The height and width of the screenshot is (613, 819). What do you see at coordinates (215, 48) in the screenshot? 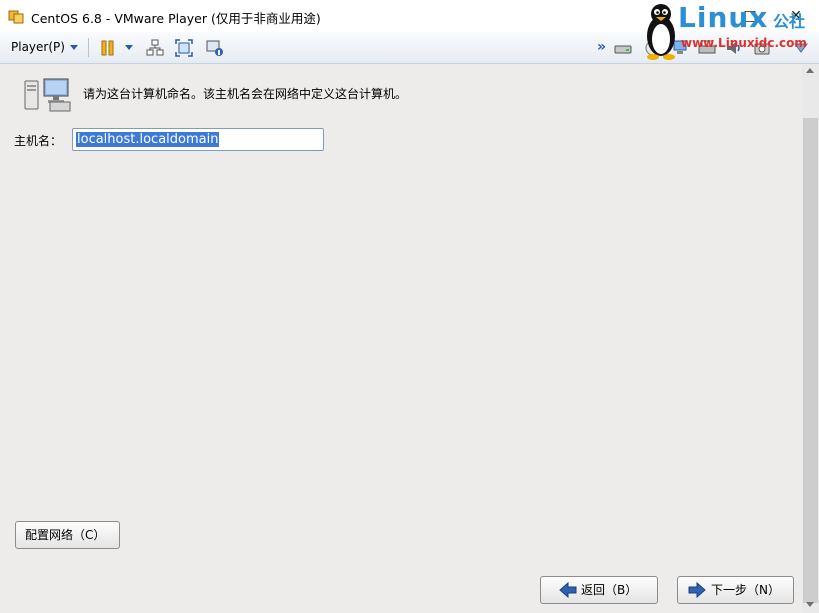
I see `unity-icon` at bounding box center [215, 48].